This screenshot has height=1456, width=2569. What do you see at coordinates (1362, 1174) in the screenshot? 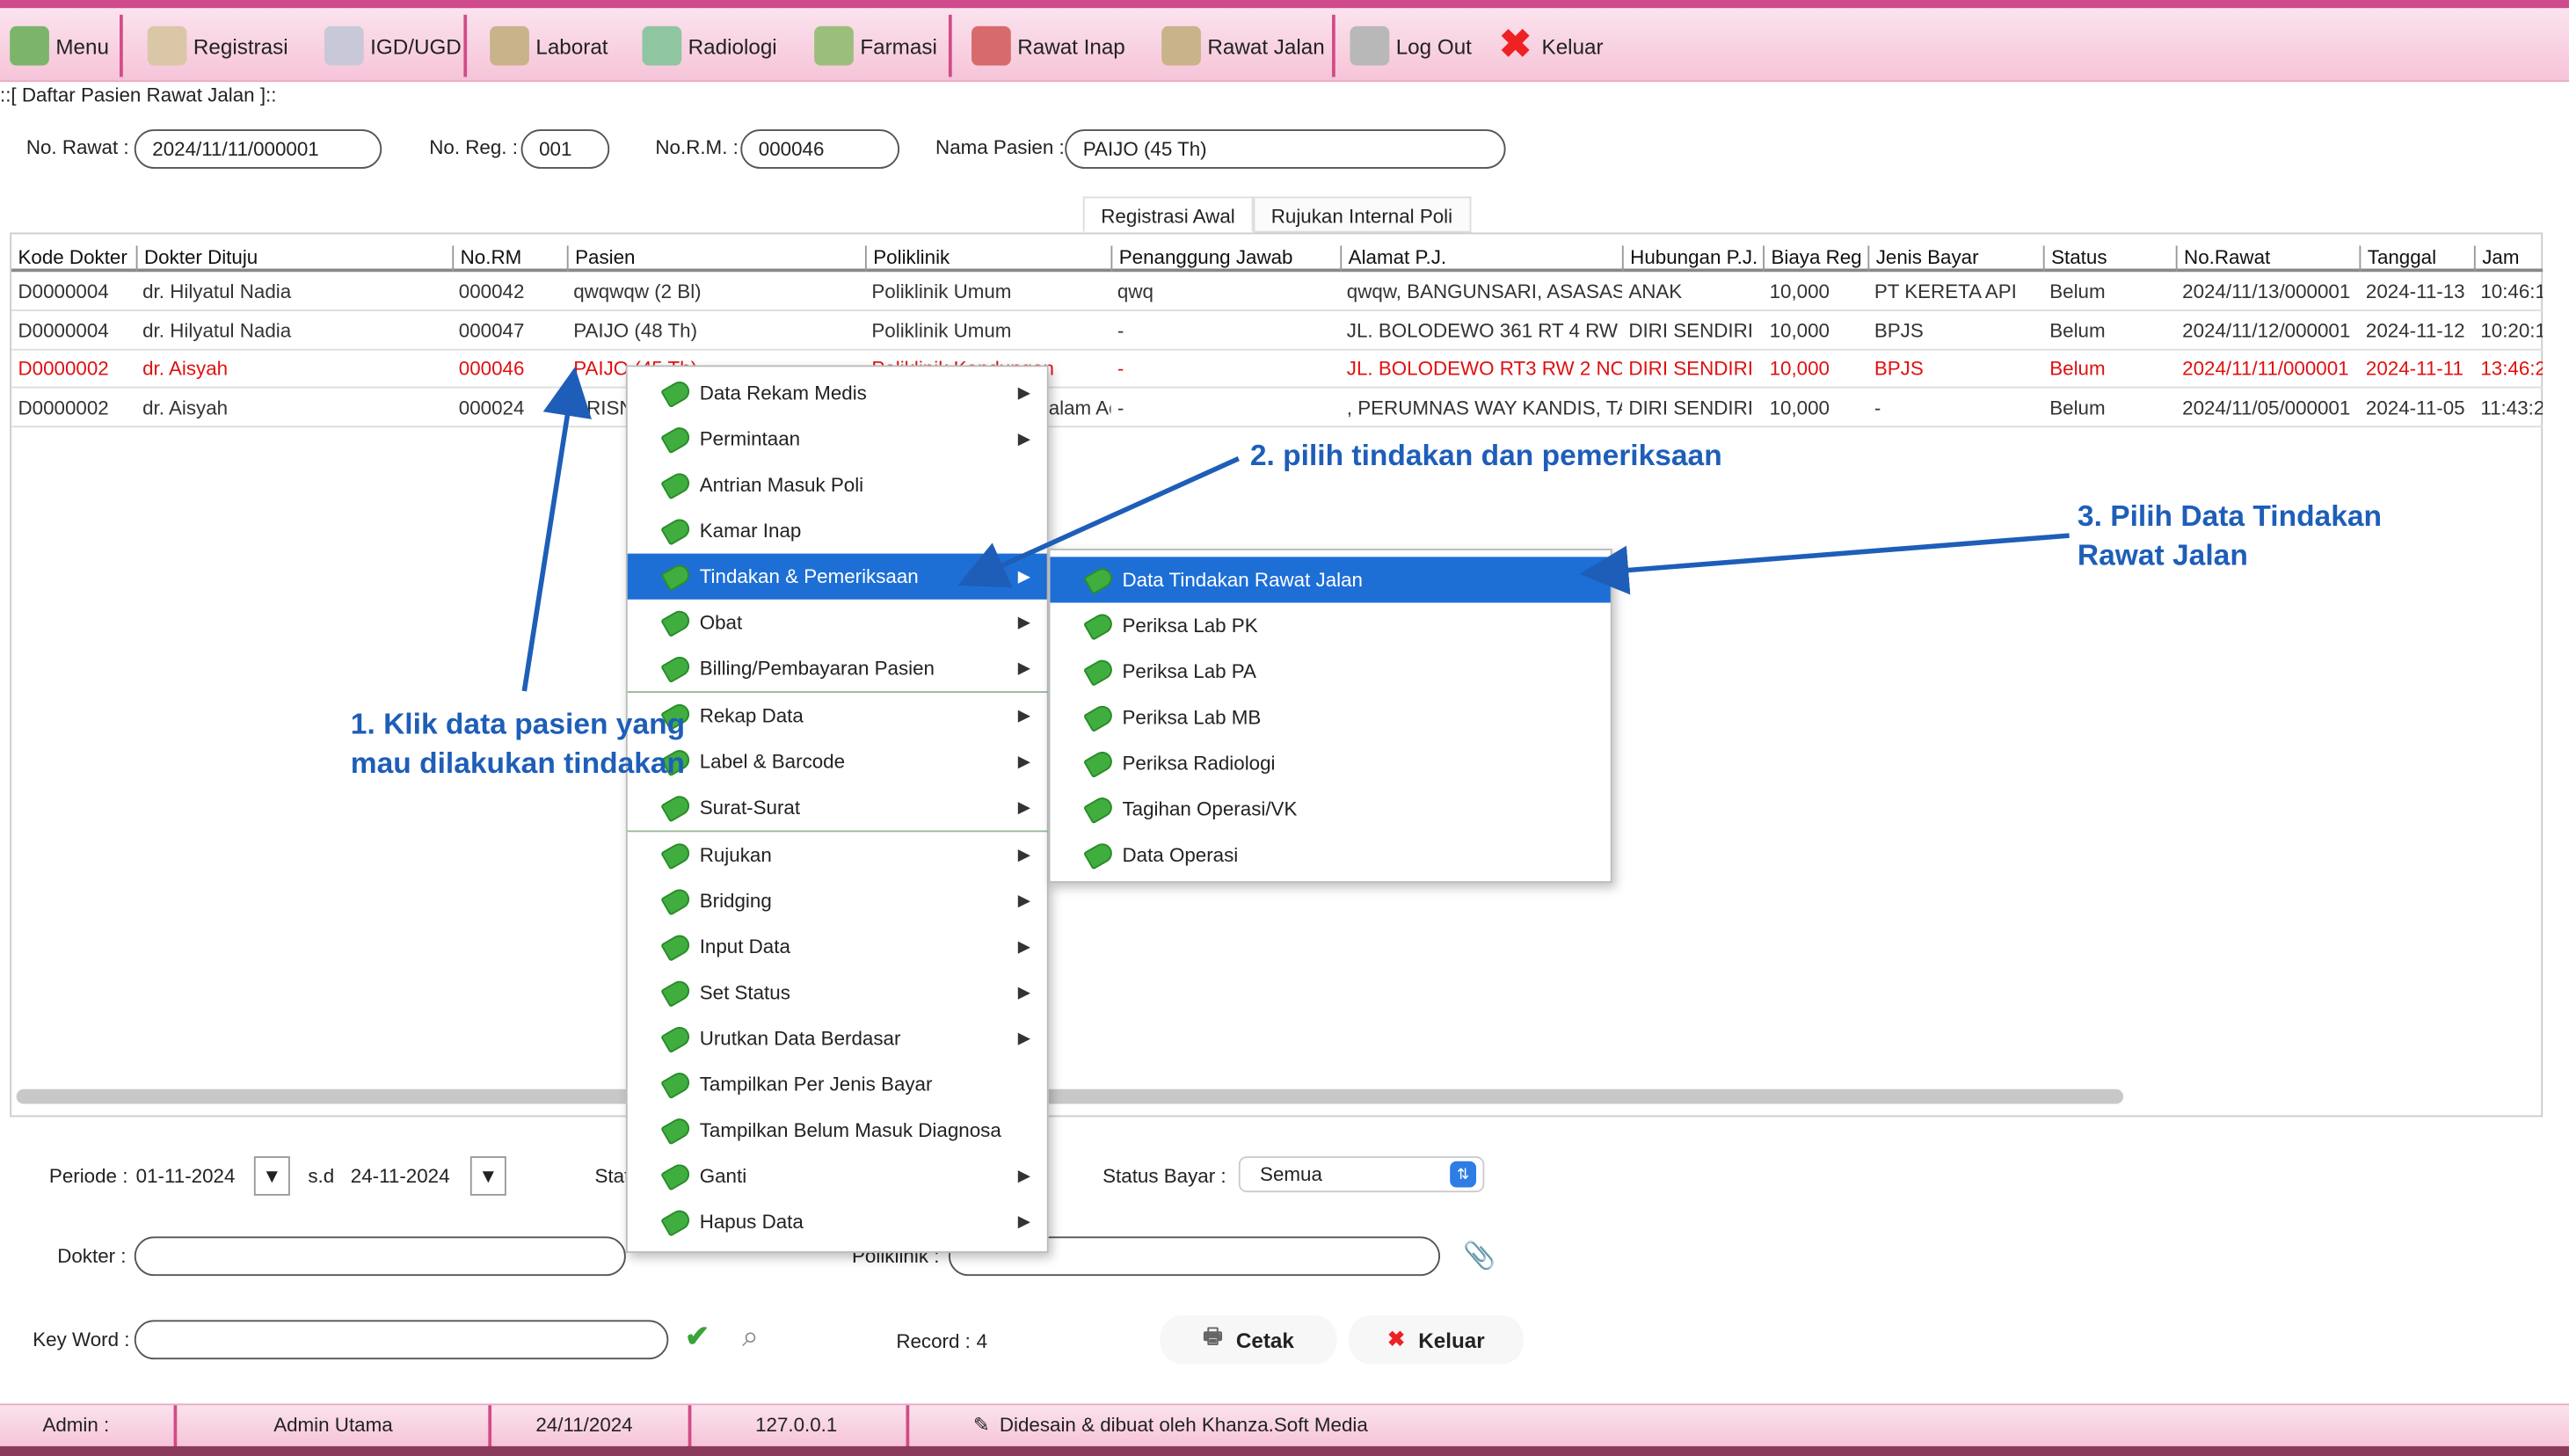
I see `status-bayar-select: Semua ⇅` at bounding box center [1362, 1174].